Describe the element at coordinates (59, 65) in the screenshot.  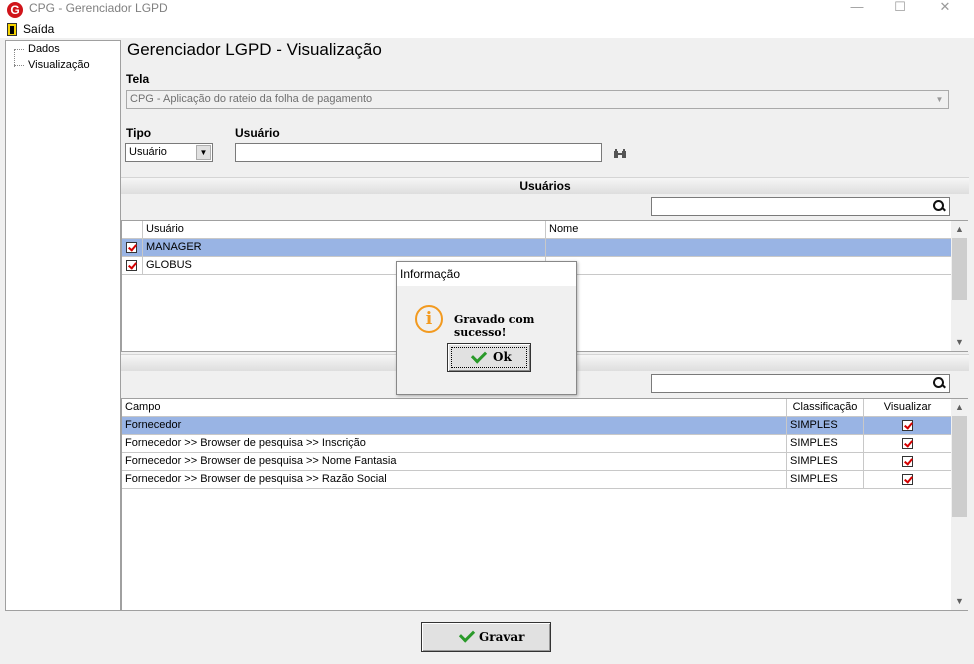
I see `tree-item-label: Visualização` at that location.